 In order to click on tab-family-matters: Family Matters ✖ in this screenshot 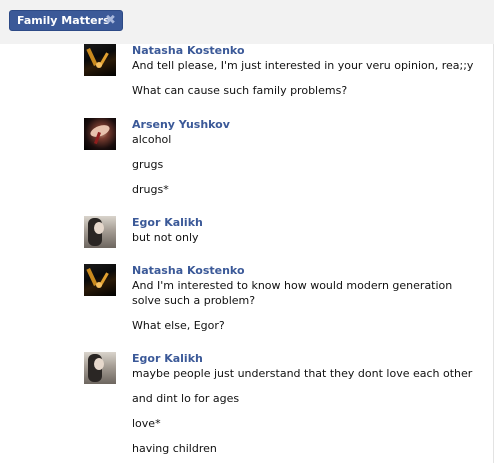, I will do `click(66, 20)`.